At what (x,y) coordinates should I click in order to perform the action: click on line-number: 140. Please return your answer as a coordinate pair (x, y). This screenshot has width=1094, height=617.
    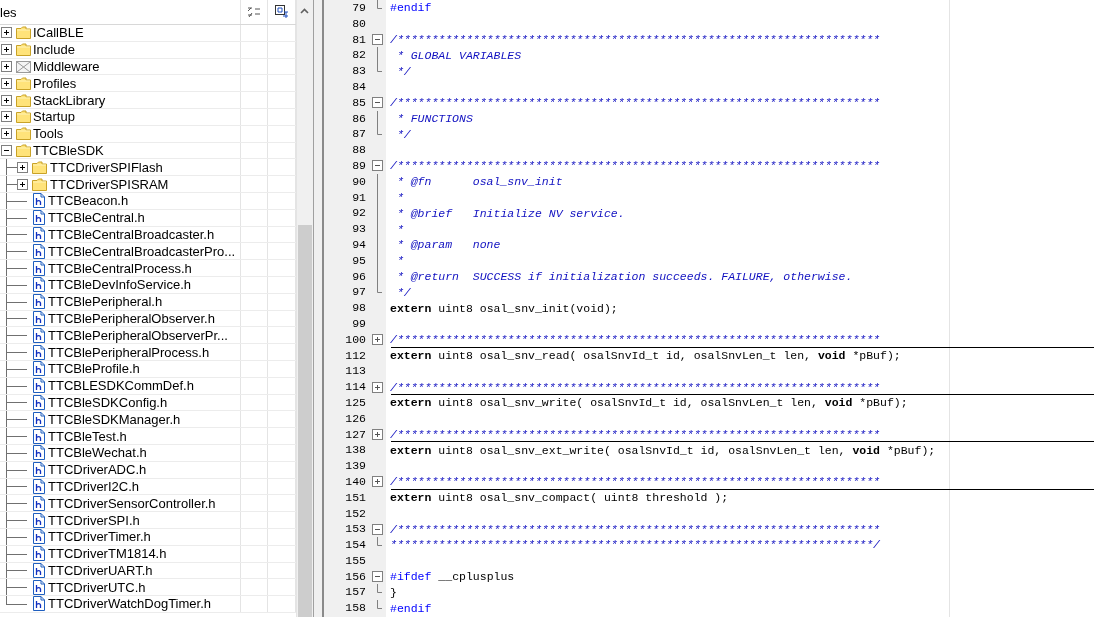
    Looking at the image, I should click on (355, 481).